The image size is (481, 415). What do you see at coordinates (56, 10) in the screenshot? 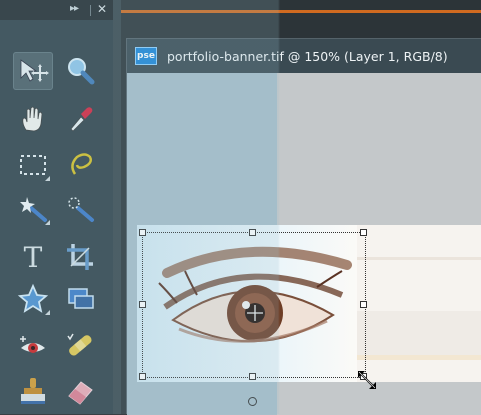
I see `toolbox-header: ▸▸ ✕` at bounding box center [56, 10].